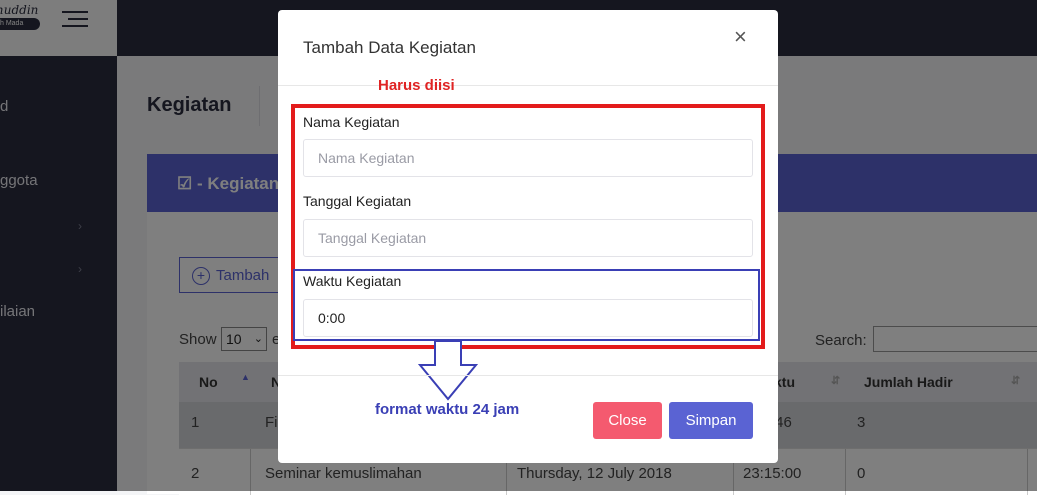 The width and height of the screenshot is (1037, 495). What do you see at coordinates (352, 281) in the screenshot?
I see `waktu-kegiatan-label: Waktu Kegiatan` at bounding box center [352, 281].